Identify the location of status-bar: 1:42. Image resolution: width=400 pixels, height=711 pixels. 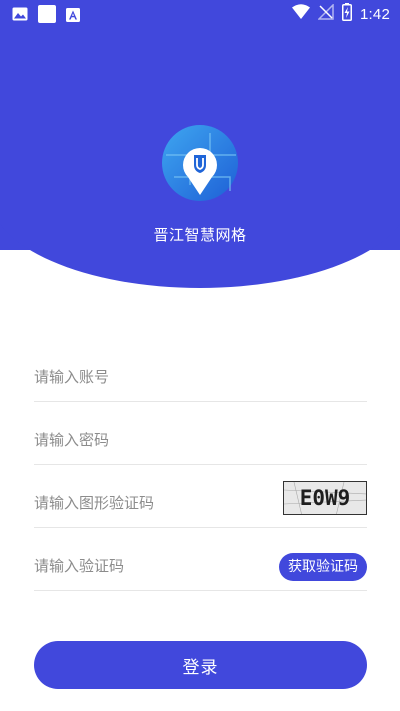
(200, 14).